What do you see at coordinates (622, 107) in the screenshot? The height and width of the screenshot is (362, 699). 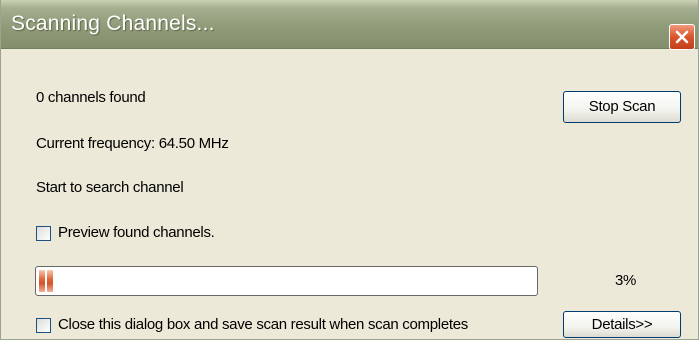 I see `stop-scan-button: Stop Scan` at bounding box center [622, 107].